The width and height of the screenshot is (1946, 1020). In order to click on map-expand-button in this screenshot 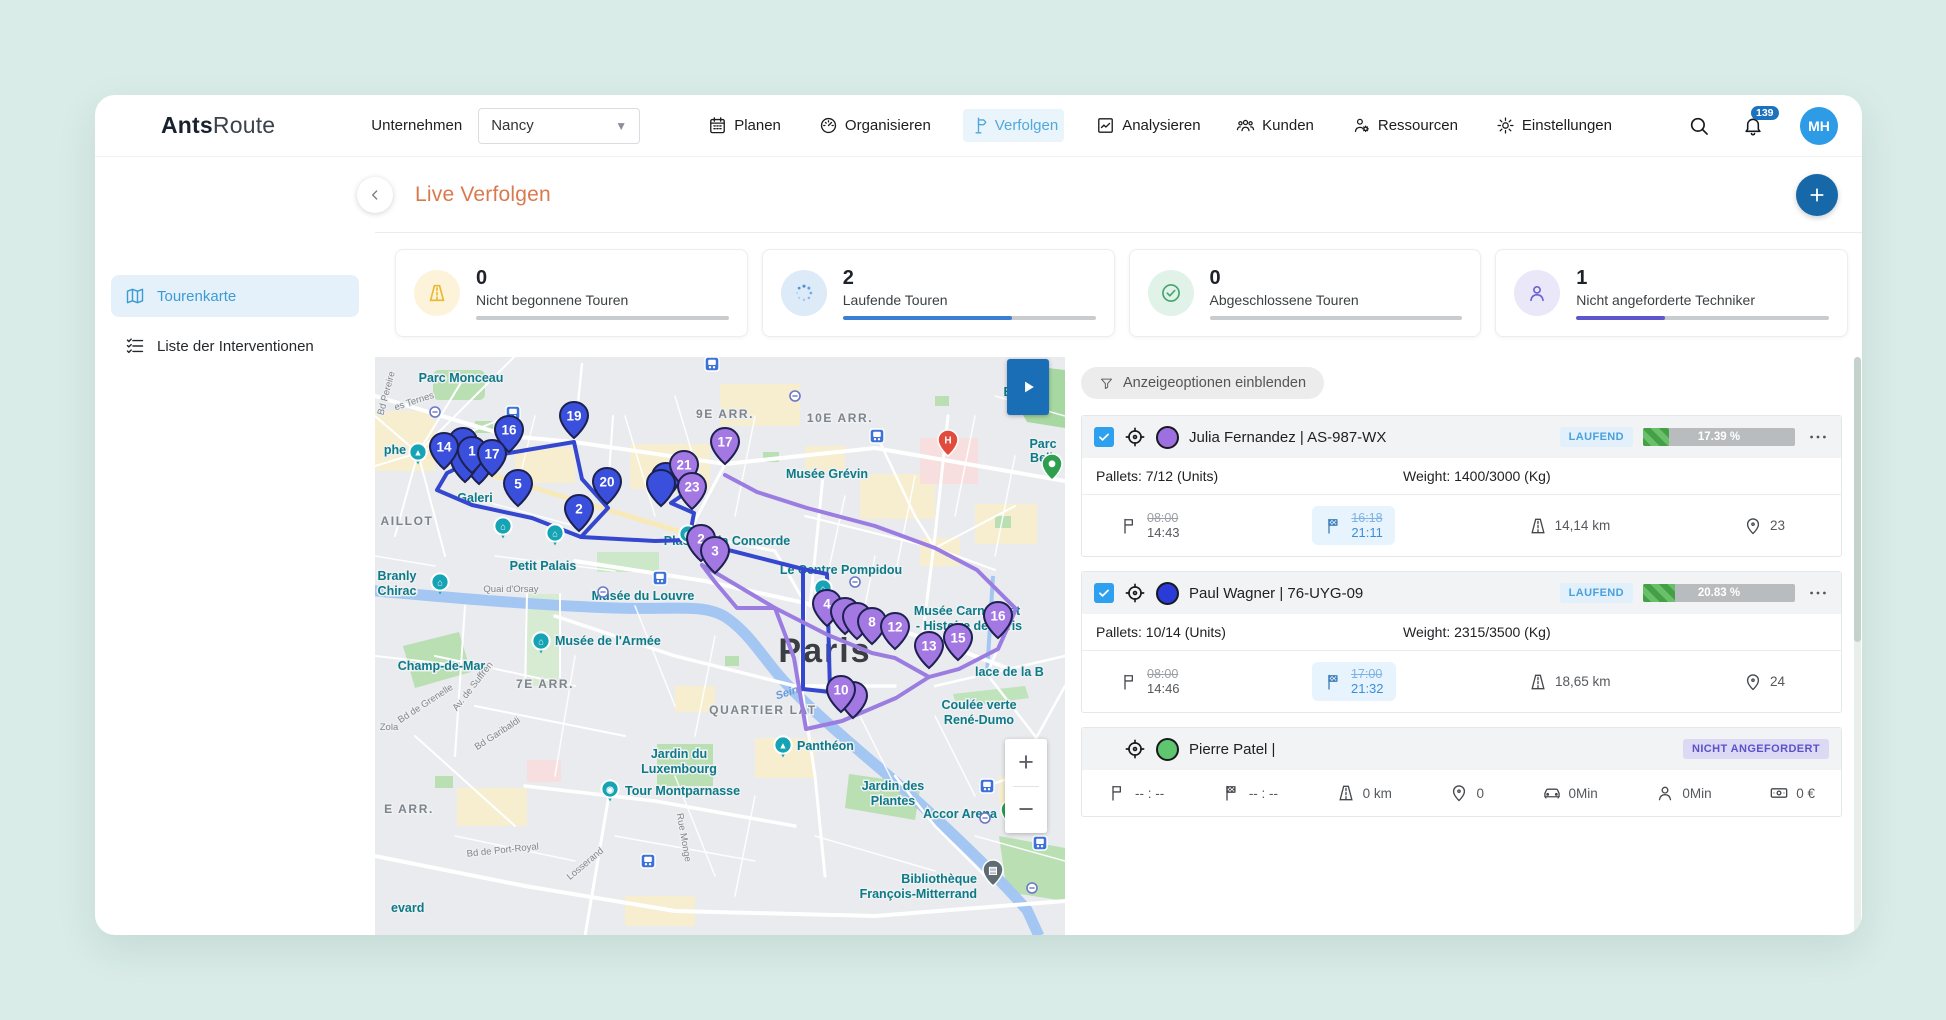, I will do `click(1028, 387)`.